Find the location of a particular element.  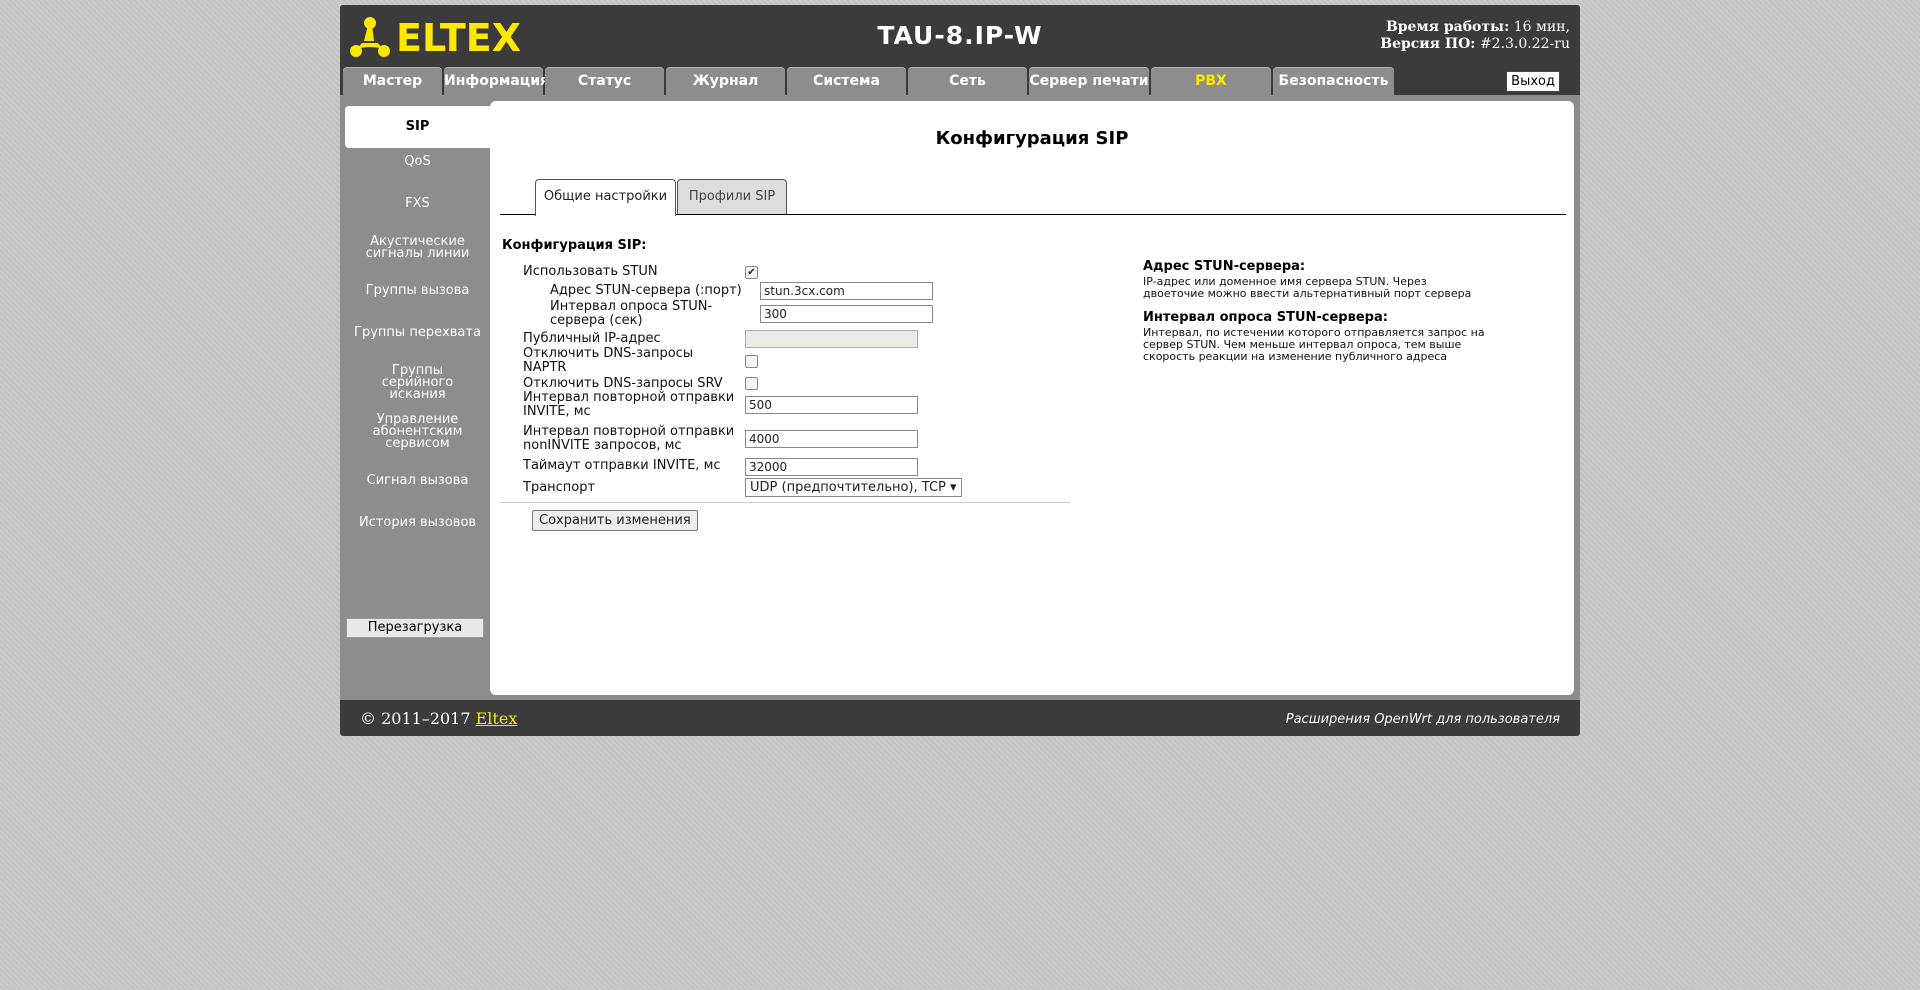

invite-timeout-label: Таймаут отправки INVITE, мс is located at coordinates (622, 465).